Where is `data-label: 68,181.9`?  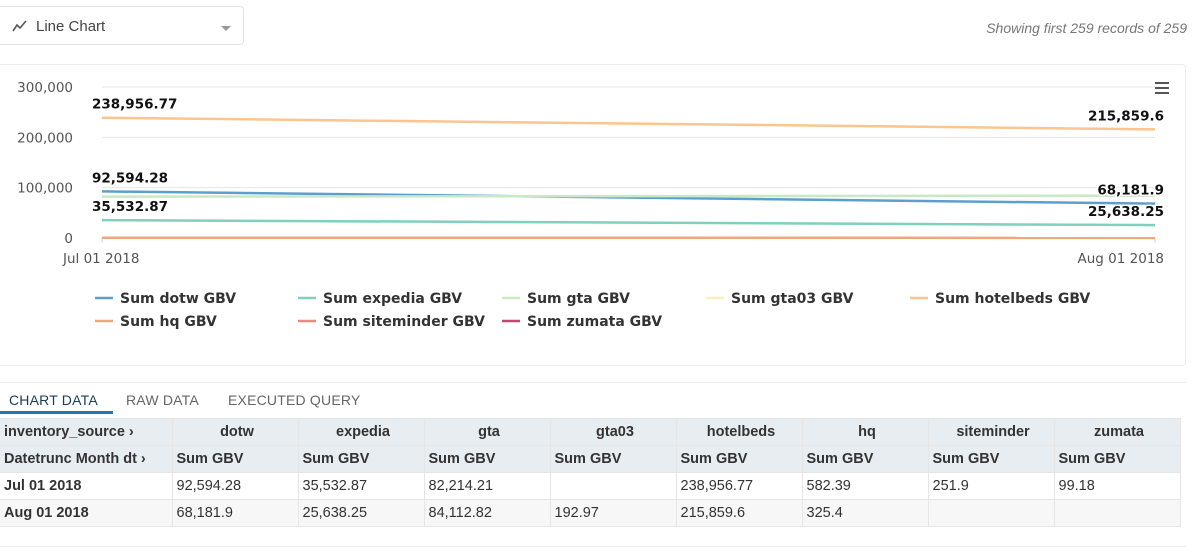
data-label: 68,181.9 is located at coordinates (1130, 191).